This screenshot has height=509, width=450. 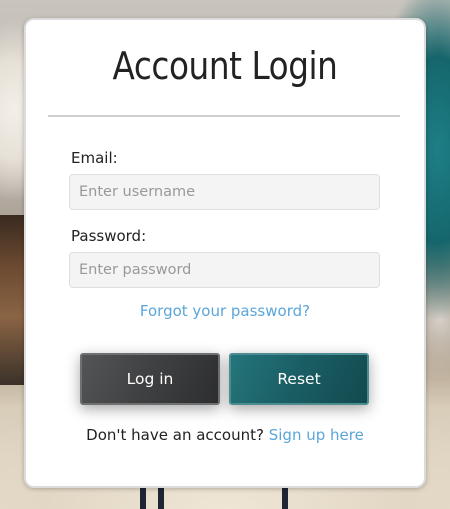 What do you see at coordinates (225, 311) in the screenshot?
I see `forgot-password-link: Forgot your password?` at bounding box center [225, 311].